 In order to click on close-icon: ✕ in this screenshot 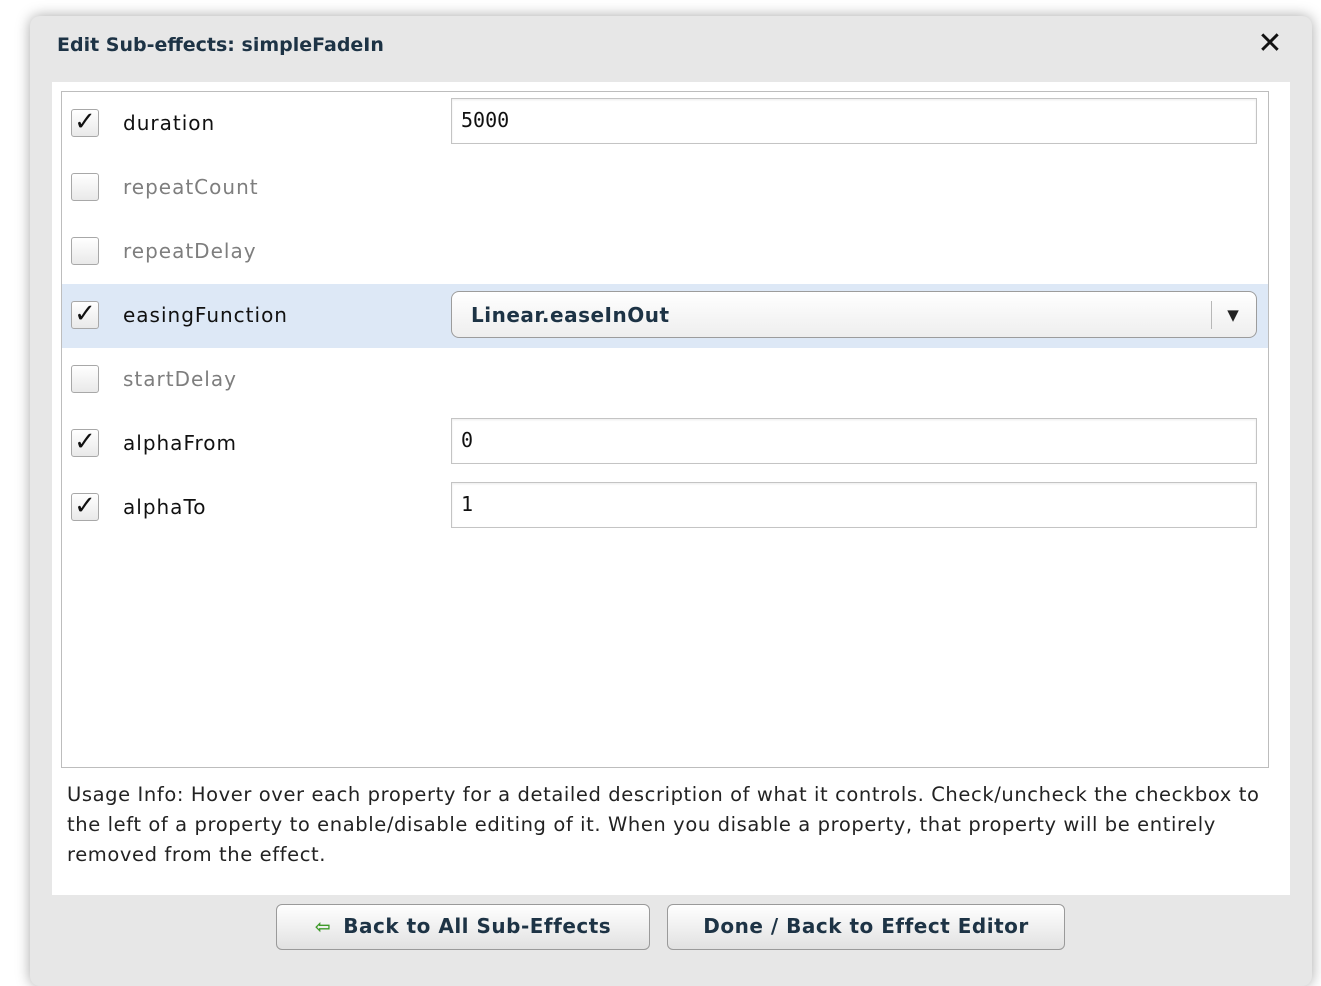, I will do `click(1270, 44)`.